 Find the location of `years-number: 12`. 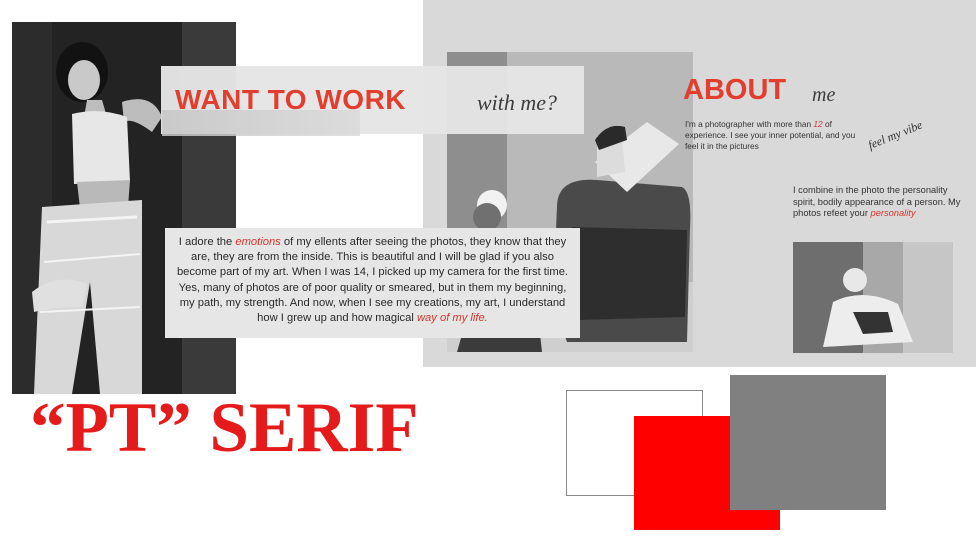

years-number: 12 is located at coordinates (818, 124).